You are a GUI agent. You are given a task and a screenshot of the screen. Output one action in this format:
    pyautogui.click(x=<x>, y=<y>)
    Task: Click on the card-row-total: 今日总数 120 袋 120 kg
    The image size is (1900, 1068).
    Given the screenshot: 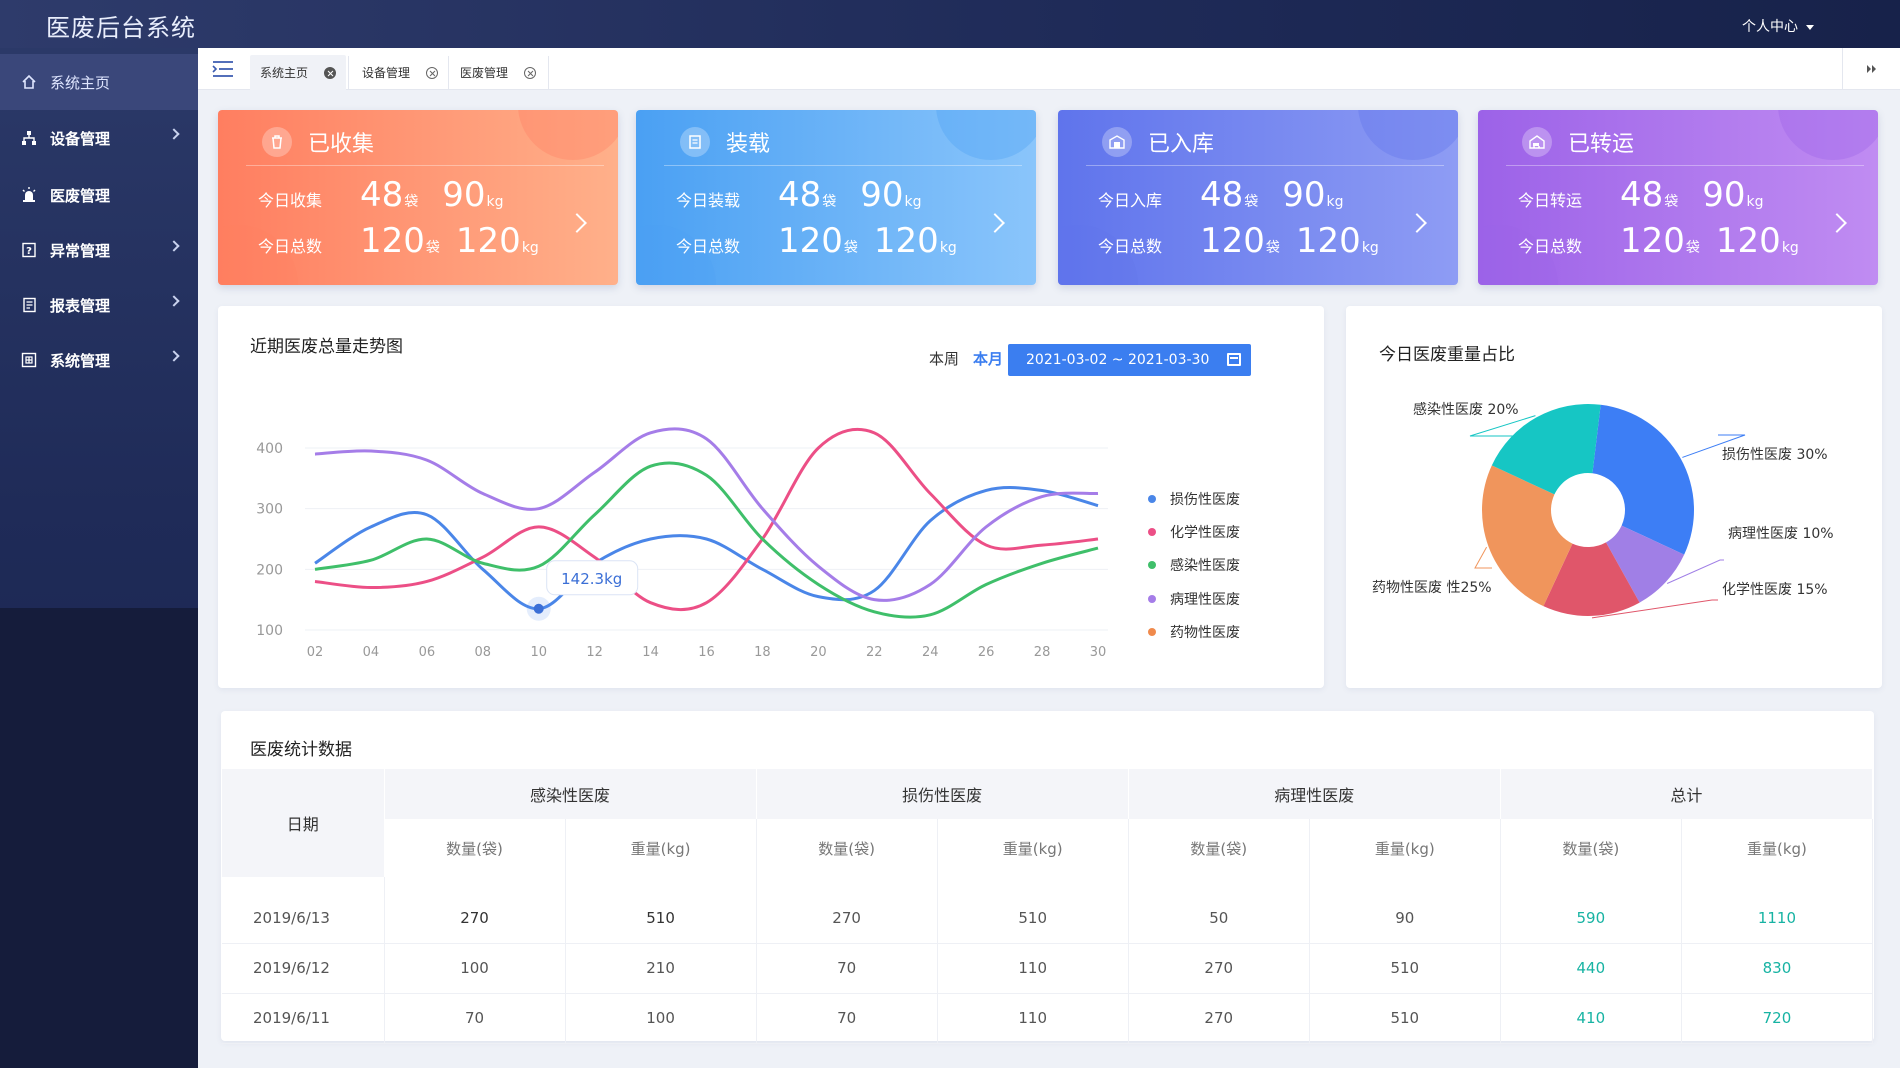 What is the action you would take?
    pyautogui.click(x=398, y=241)
    